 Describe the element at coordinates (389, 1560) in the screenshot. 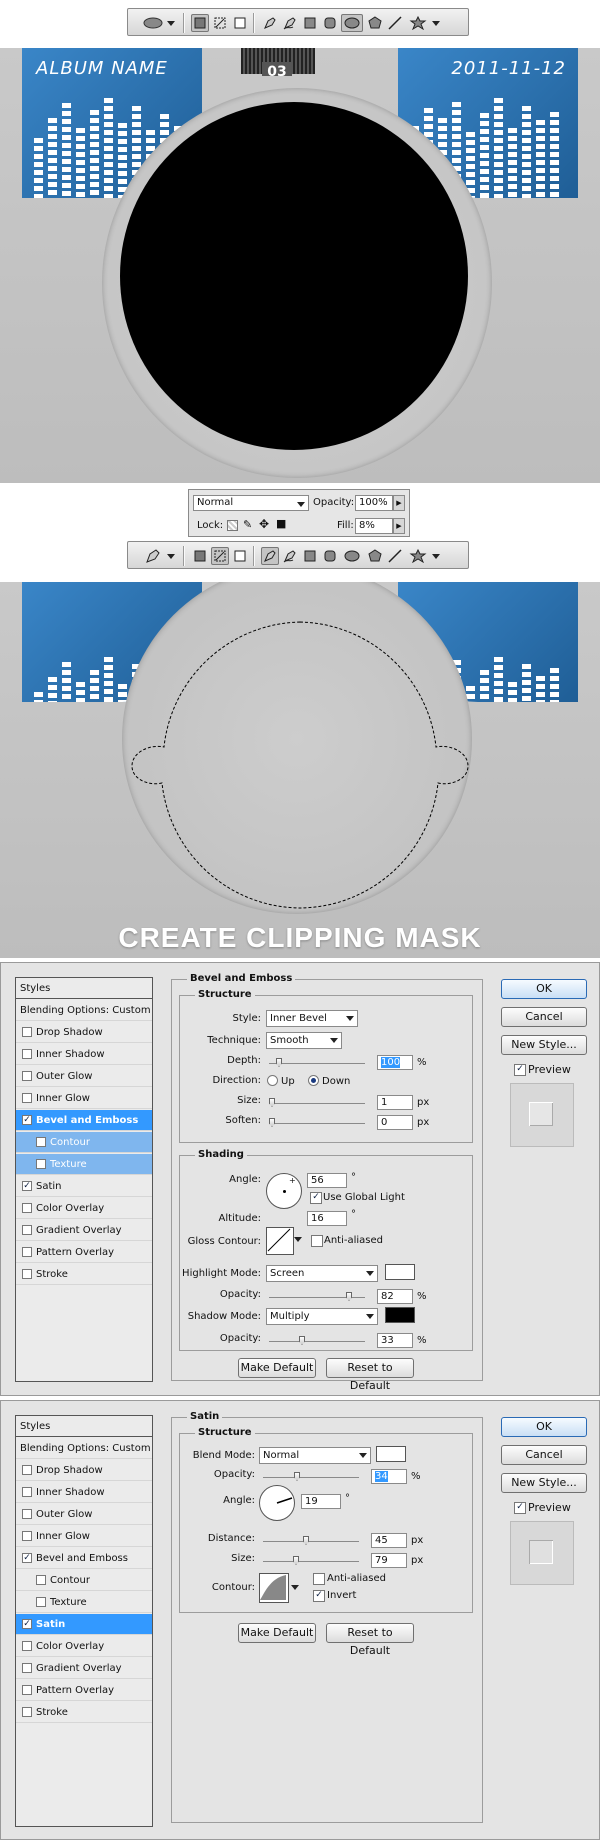

I see `size-input: 79` at that location.